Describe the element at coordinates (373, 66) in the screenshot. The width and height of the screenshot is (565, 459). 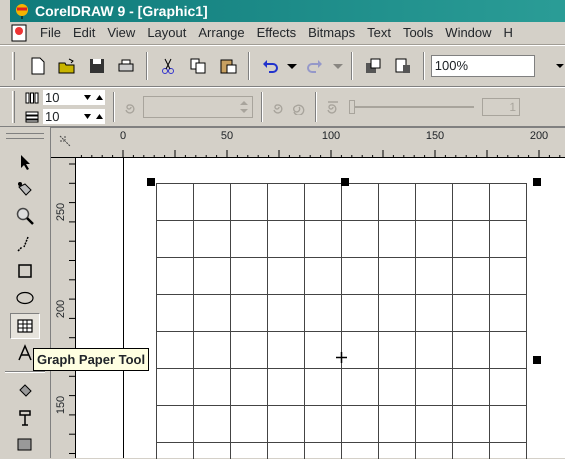
I see `import-icon` at that location.